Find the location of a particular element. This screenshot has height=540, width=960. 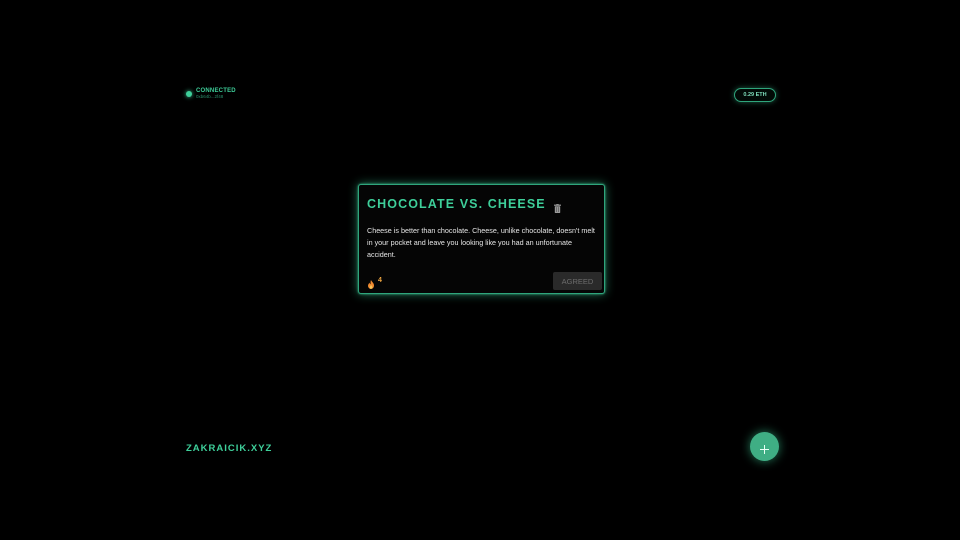

wallet-address: 0xb64b...2f48 is located at coordinates (210, 96).